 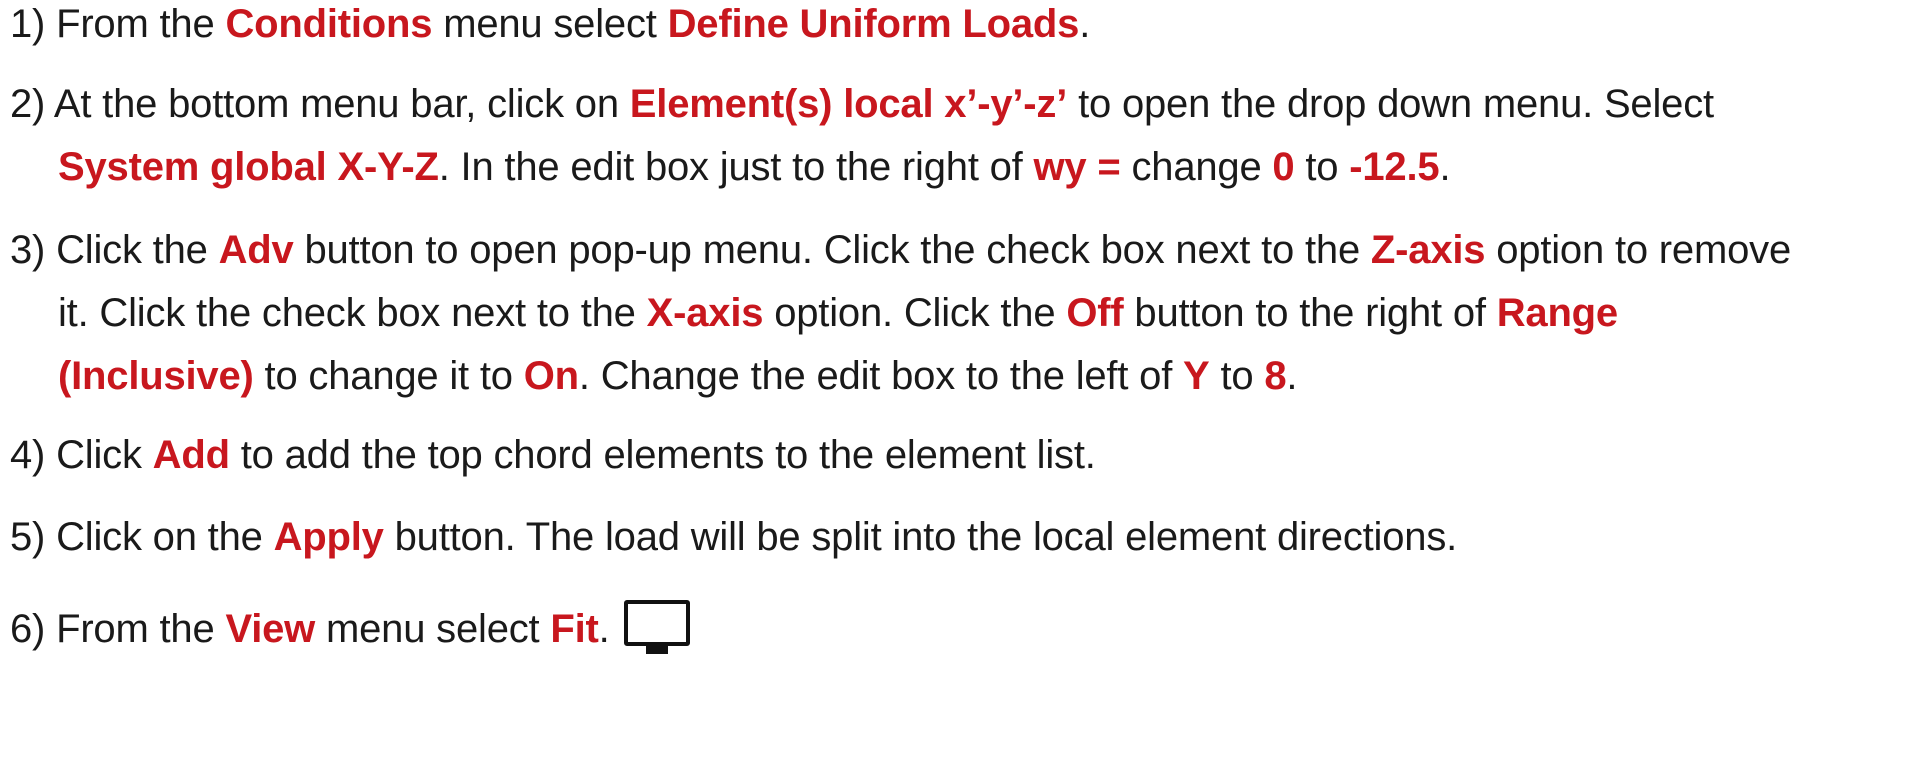 I want to click on step-text: 4) Click, so click(x=81, y=455).